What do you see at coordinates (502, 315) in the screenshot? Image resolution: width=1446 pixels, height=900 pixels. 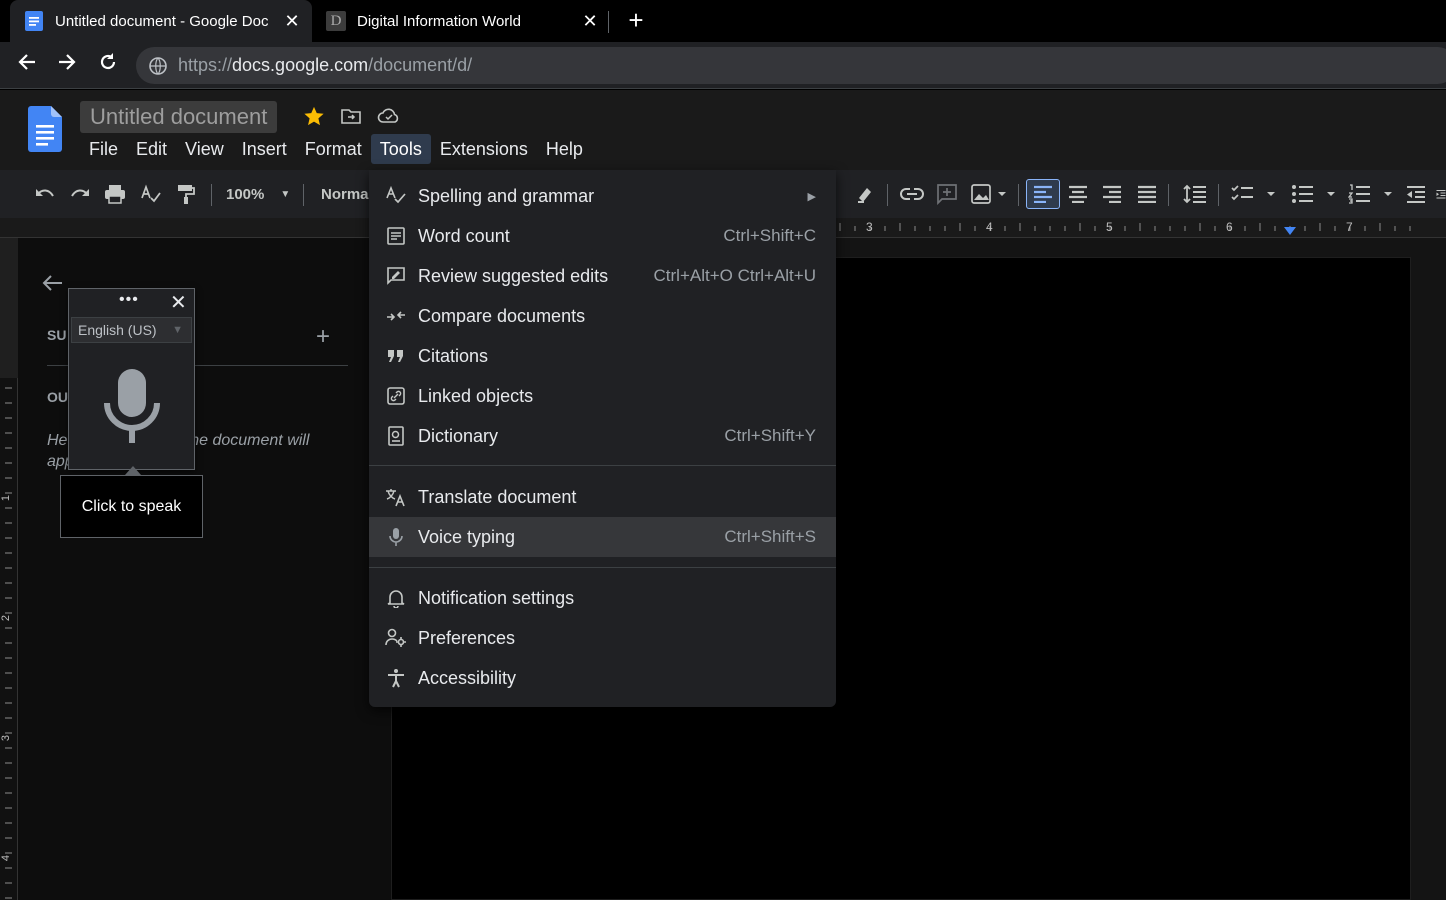 I see `menu-item-label: Compare documents` at bounding box center [502, 315].